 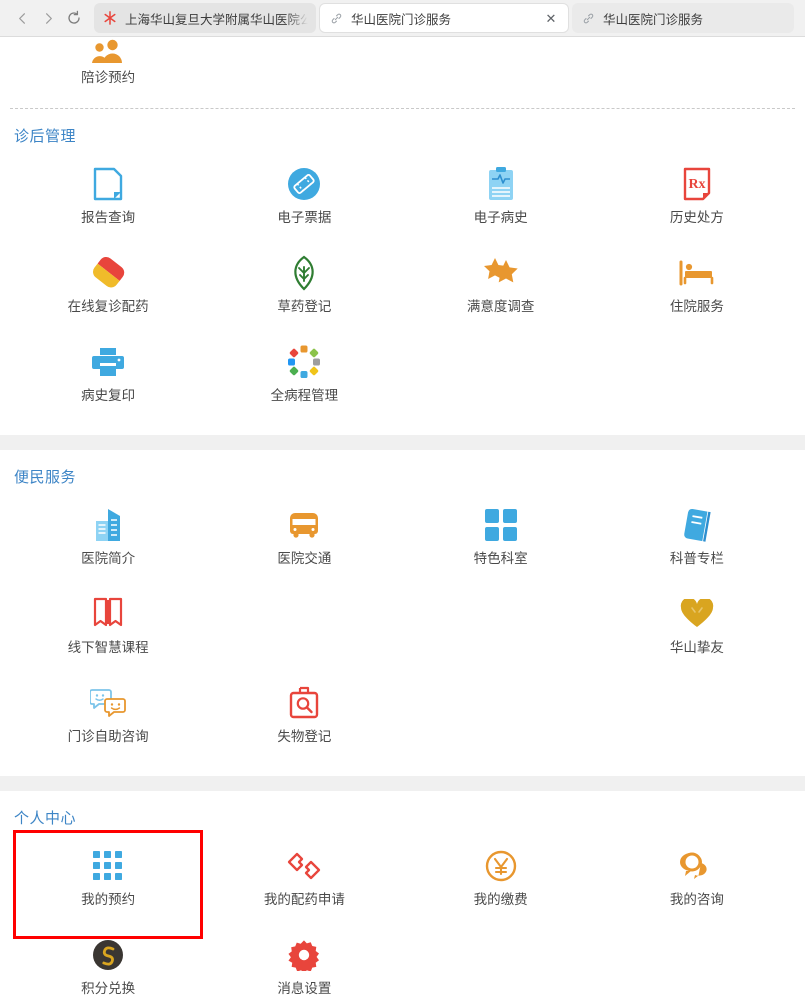 What do you see at coordinates (108, 198) in the screenshot?
I see `grid-item-report-query: 报告查询` at bounding box center [108, 198].